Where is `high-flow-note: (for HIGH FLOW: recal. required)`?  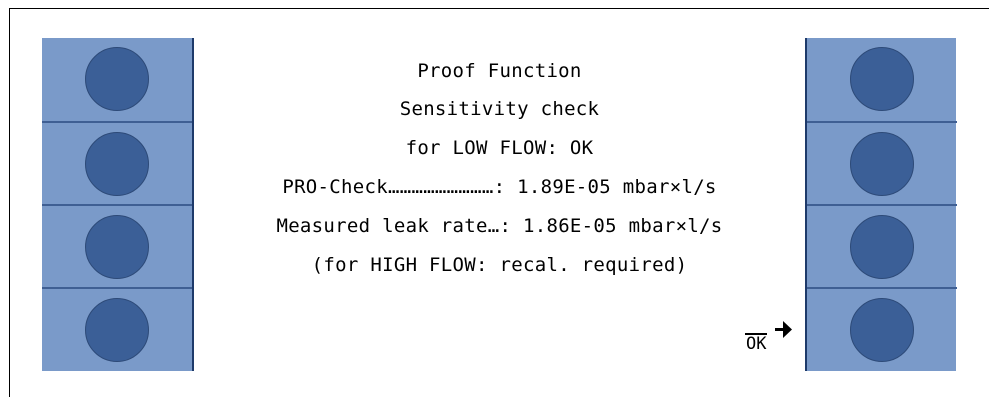 high-flow-note: (for HIGH FLOW: recal. required) is located at coordinates (499, 265).